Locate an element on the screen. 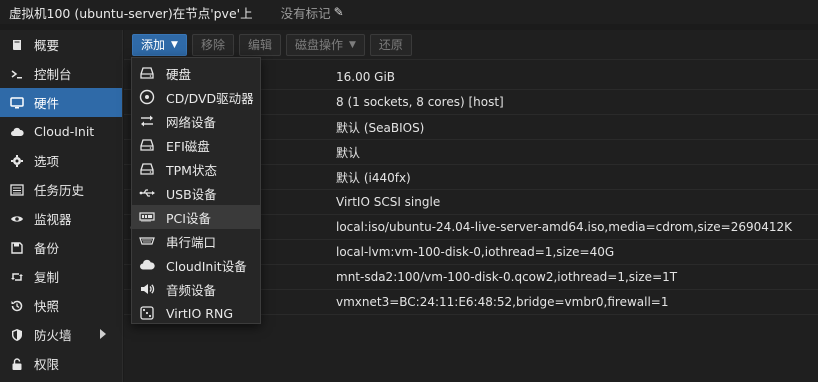  menu-item-pci-device: PCI设备 is located at coordinates (196, 217).